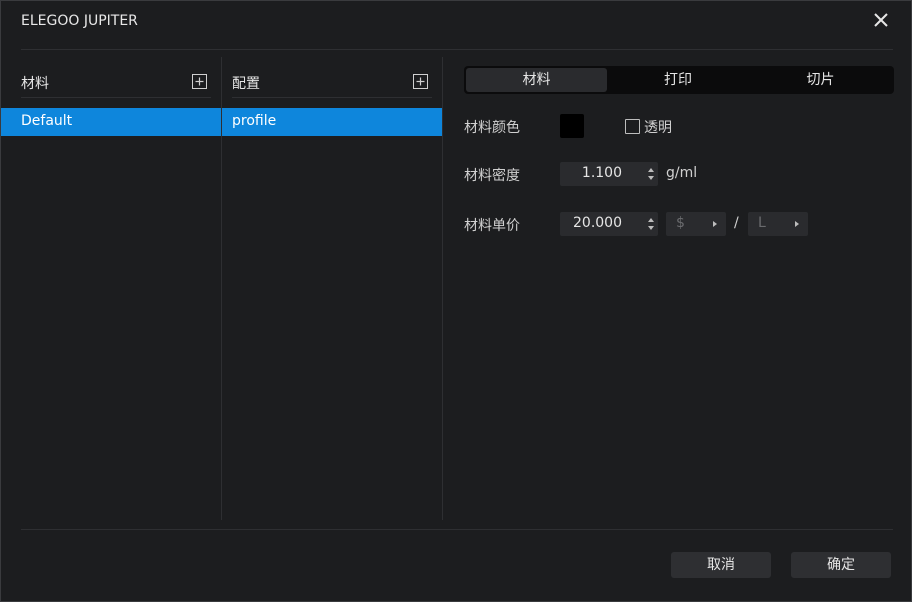 This screenshot has width=912, height=602. Describe the element at coordinates (332, 81) in the screenshot. I see `configs-header: 配置` at that location.